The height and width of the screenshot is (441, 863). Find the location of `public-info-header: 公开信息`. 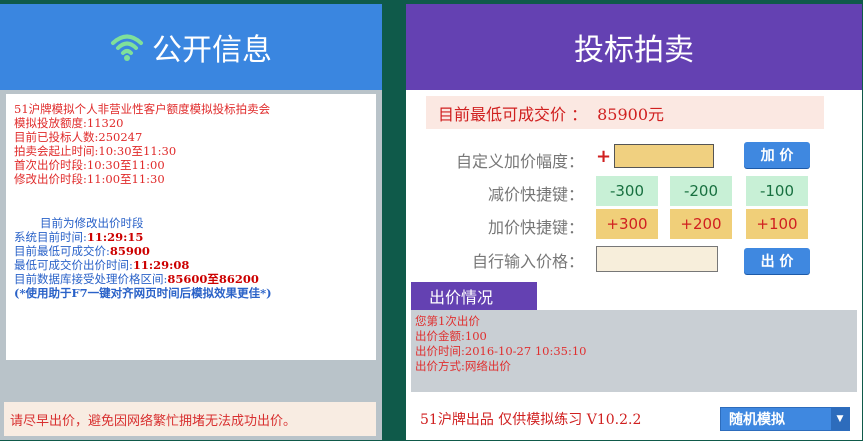

public-info-header: 公开信息 is located at coordinates (191, 47).